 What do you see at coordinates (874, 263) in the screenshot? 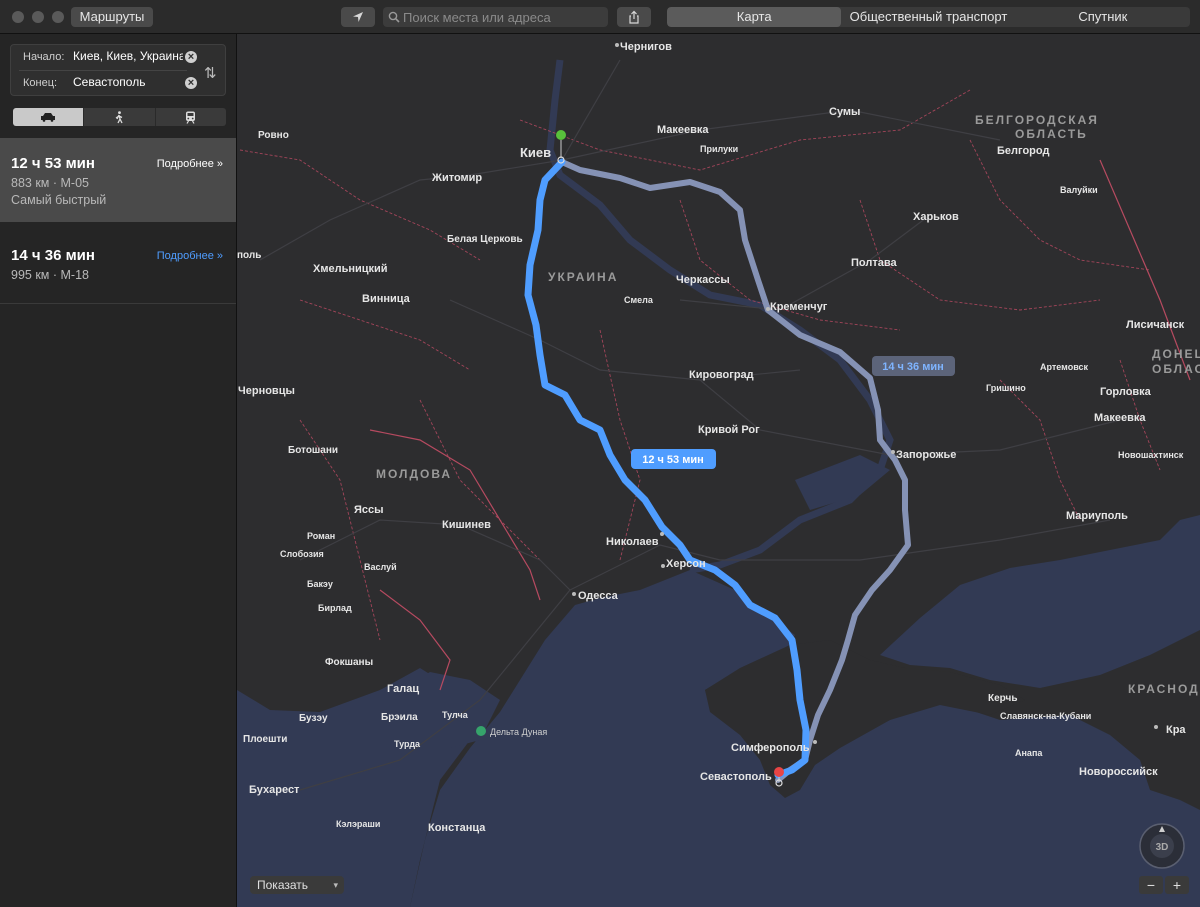
I see `city-label: Полтава` at bounding box center [874, 263].